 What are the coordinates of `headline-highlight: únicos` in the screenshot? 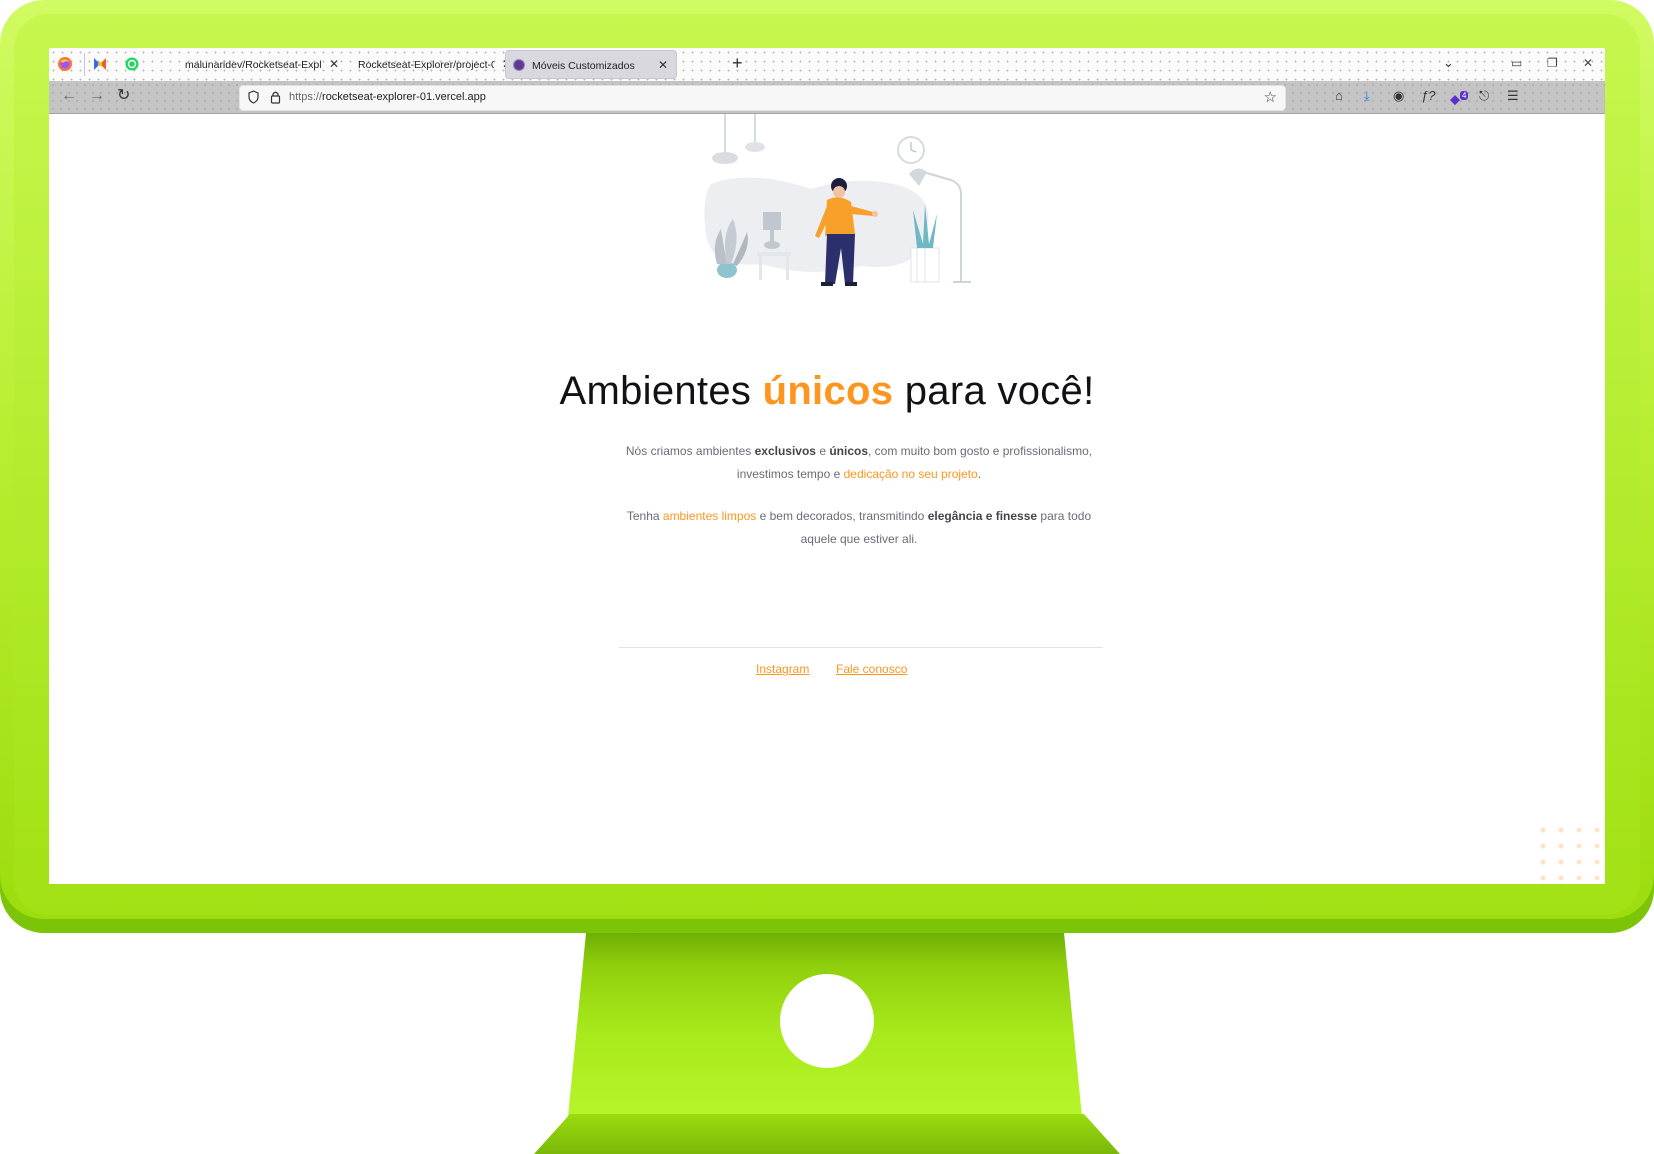 It's located at (828, 391).